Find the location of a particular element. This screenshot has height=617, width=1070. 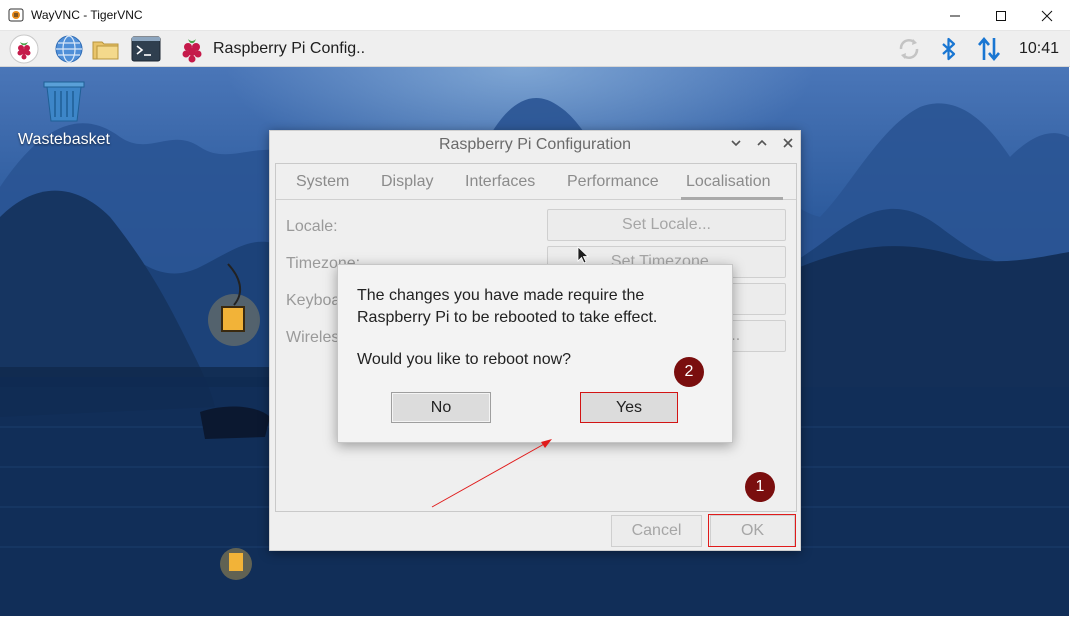

reboot-question: Would you like to reboot now? is located at coordinates (464, 359).